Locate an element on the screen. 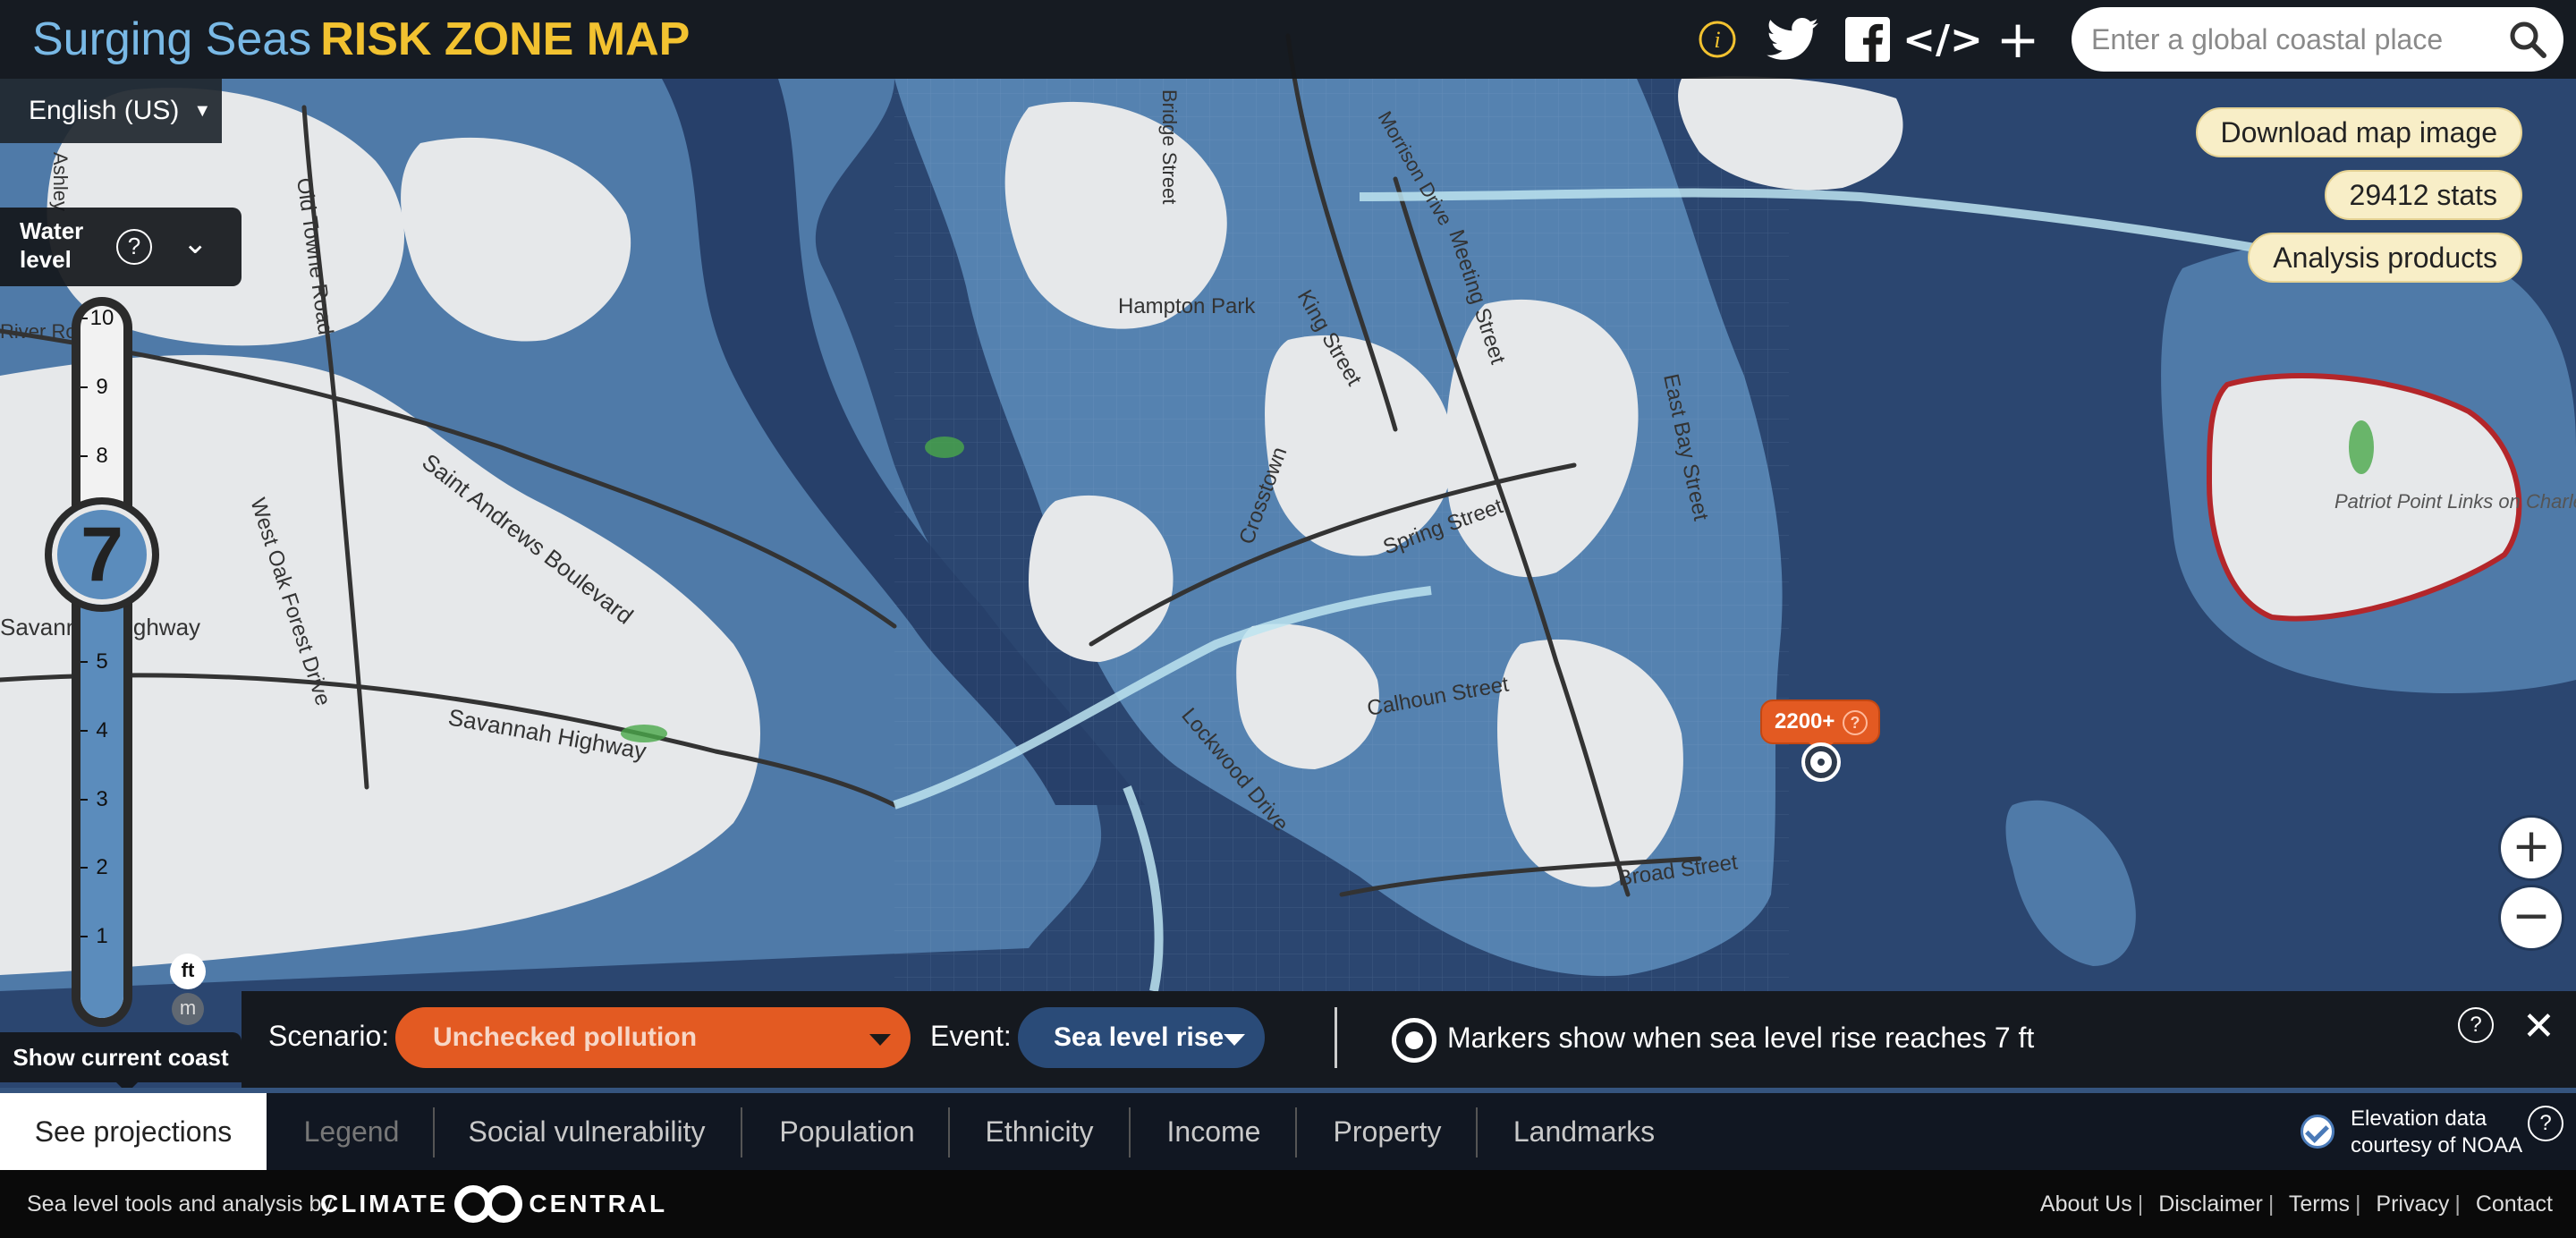  footer-credit-text: Sea level tools and analysis by is located at coordinates (180, 1204).